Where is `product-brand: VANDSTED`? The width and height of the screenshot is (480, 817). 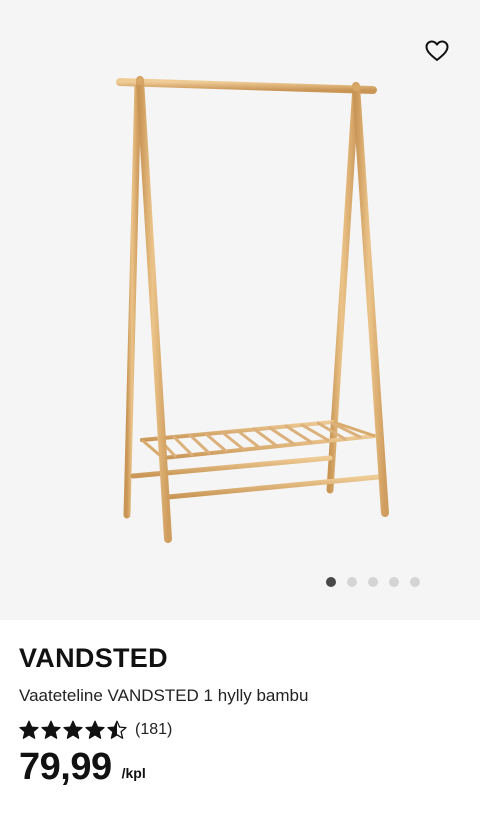
product-brand: VANDSTED is located at coordinates (240, 658).